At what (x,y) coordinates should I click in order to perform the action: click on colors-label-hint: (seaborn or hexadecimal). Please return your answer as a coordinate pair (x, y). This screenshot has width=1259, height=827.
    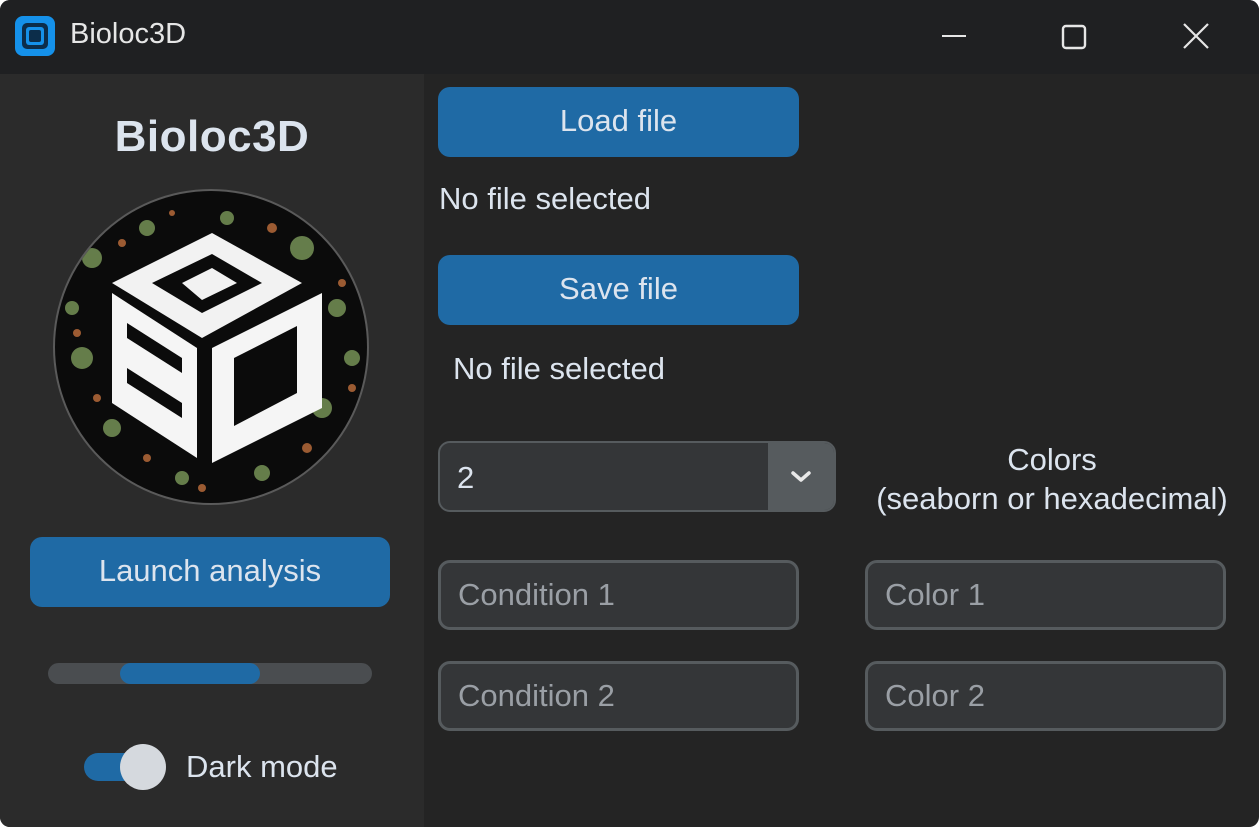
    Looking at the image, I should click on (1052, 498).